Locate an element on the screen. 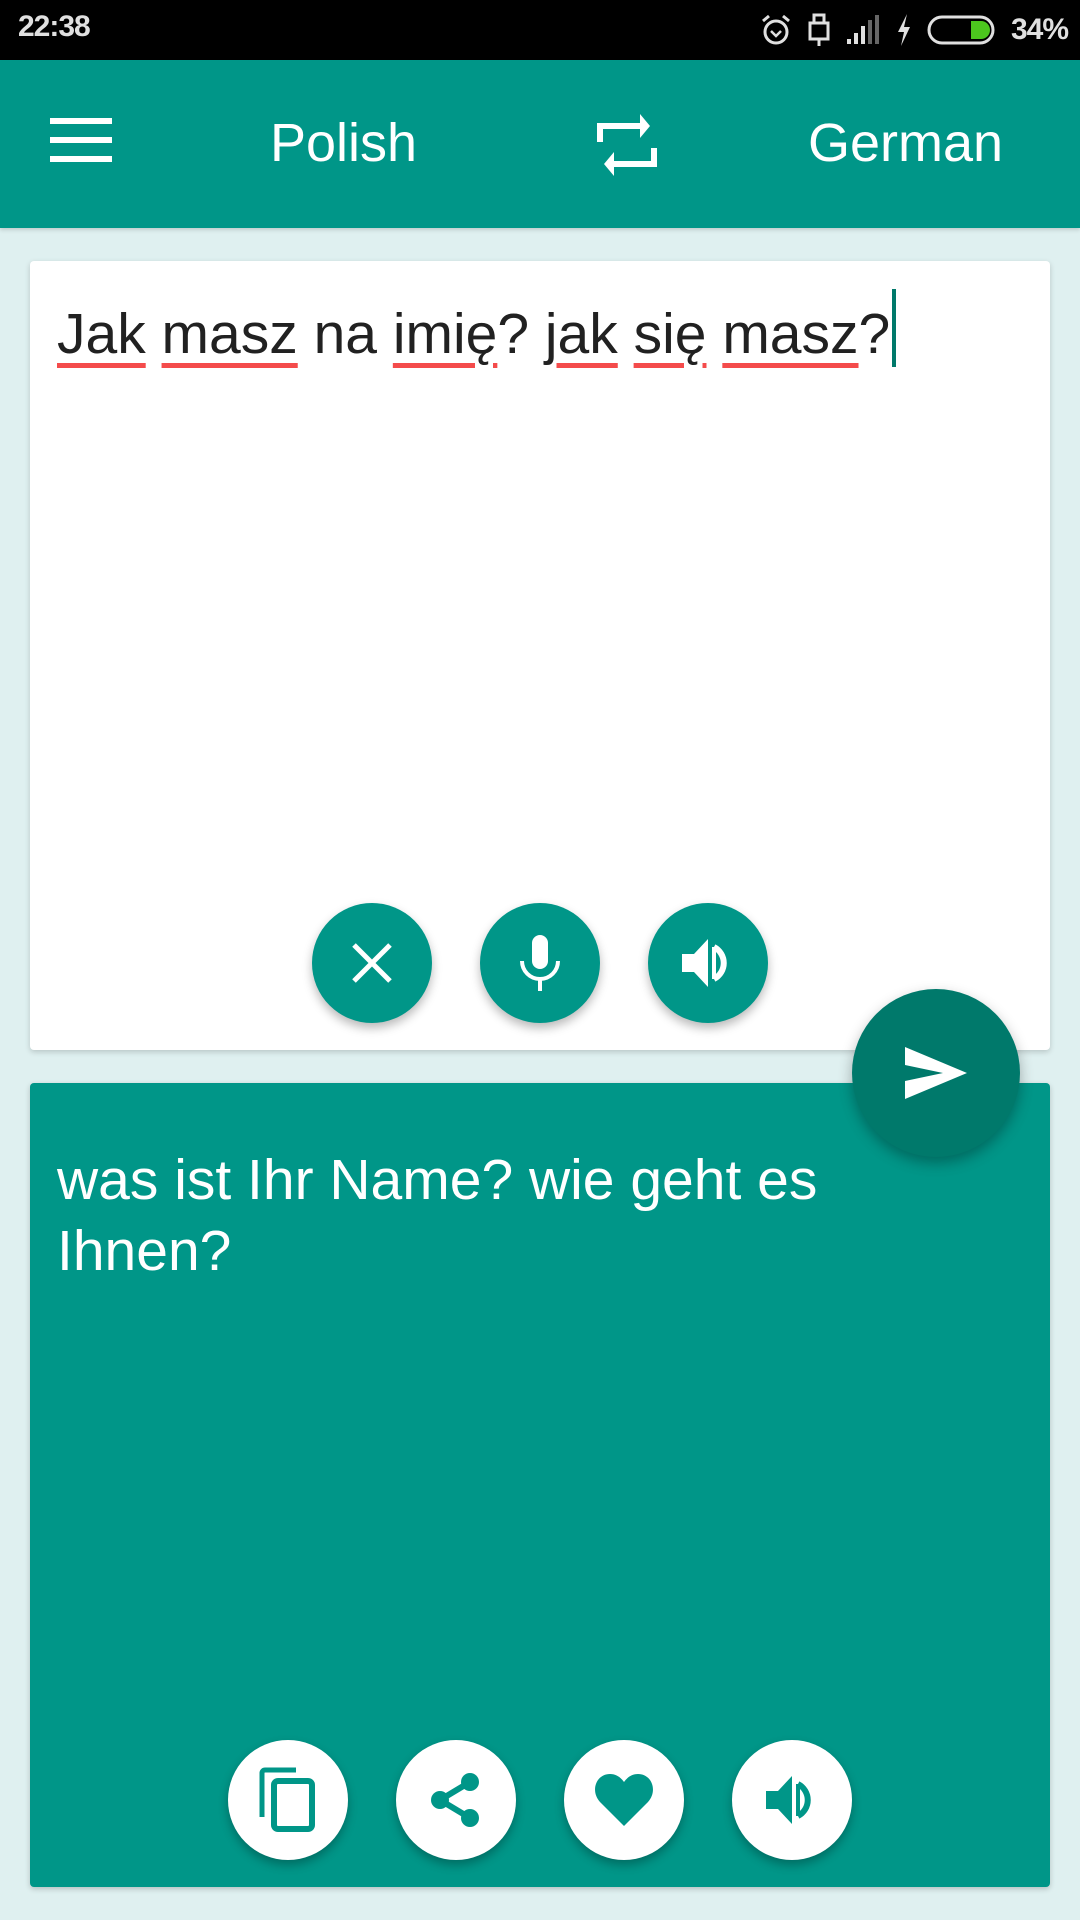 This screenshot has height=1920, width=1080. source-word: jak is located at coordinates (581, 334).